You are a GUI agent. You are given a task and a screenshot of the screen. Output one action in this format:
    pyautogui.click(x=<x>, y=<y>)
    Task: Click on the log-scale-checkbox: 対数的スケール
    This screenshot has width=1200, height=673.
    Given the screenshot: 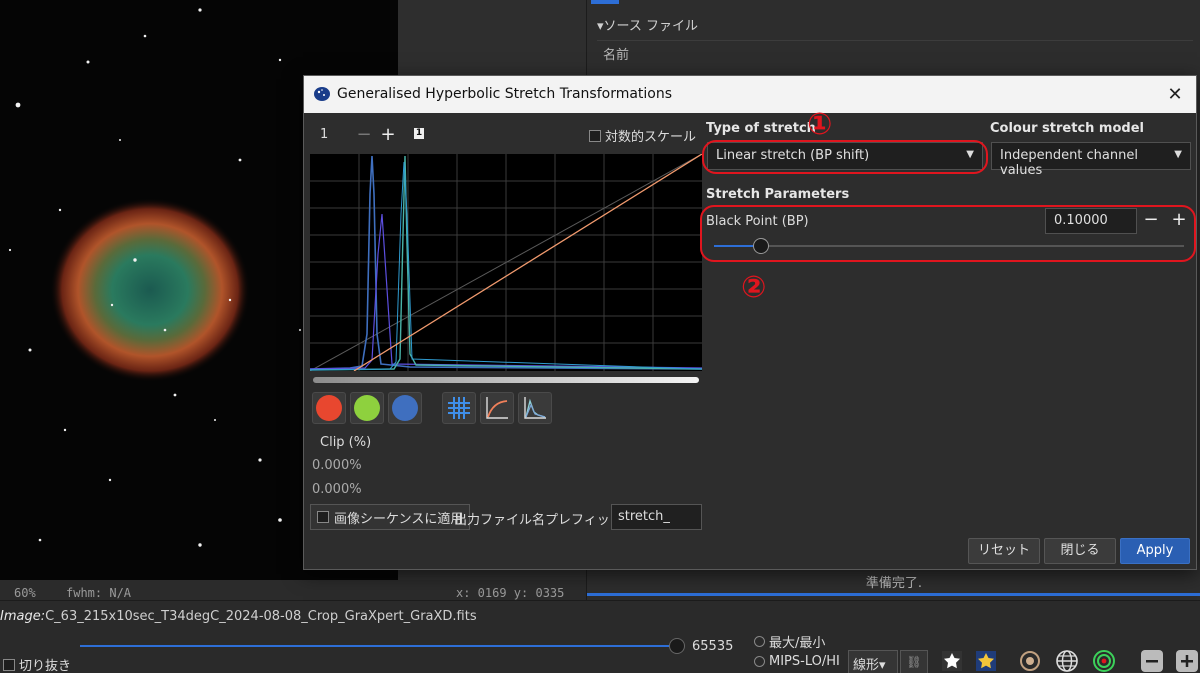 What is the action you would take?
    pyautogui.click(x=642, y=135)
    